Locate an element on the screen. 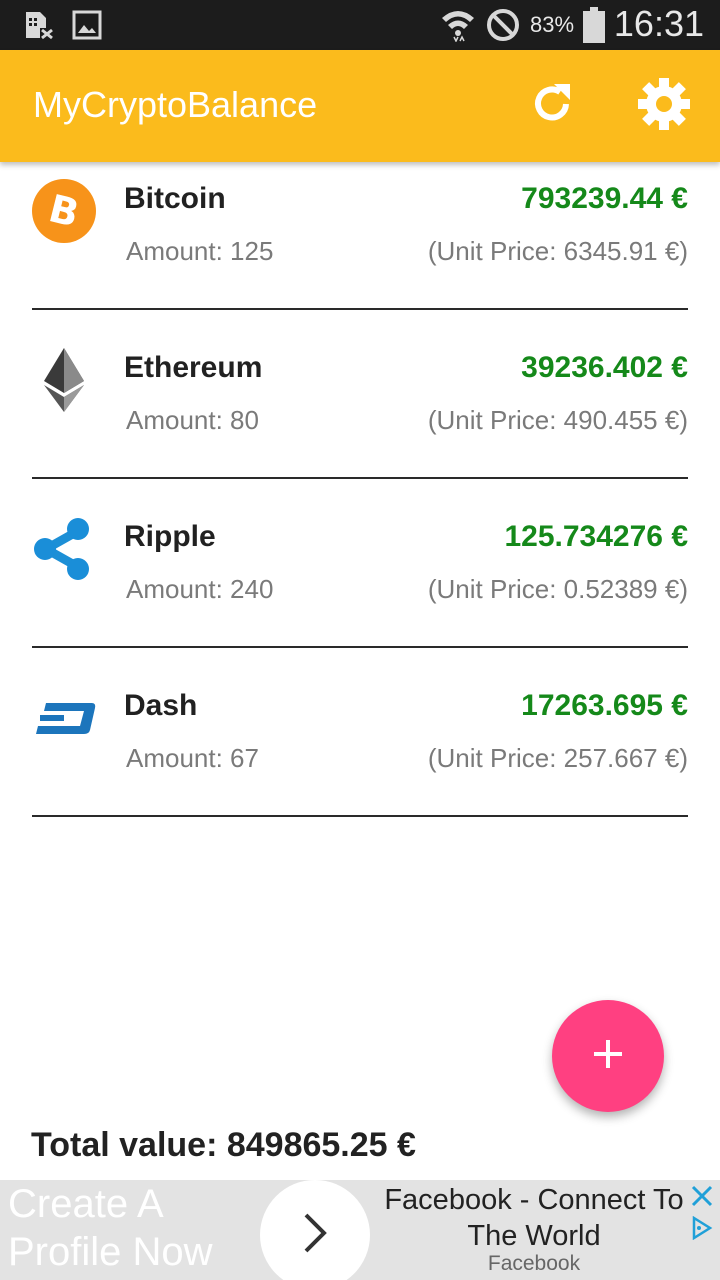  app-title: MyCryptoBalance is located at coordinates (175, 104).